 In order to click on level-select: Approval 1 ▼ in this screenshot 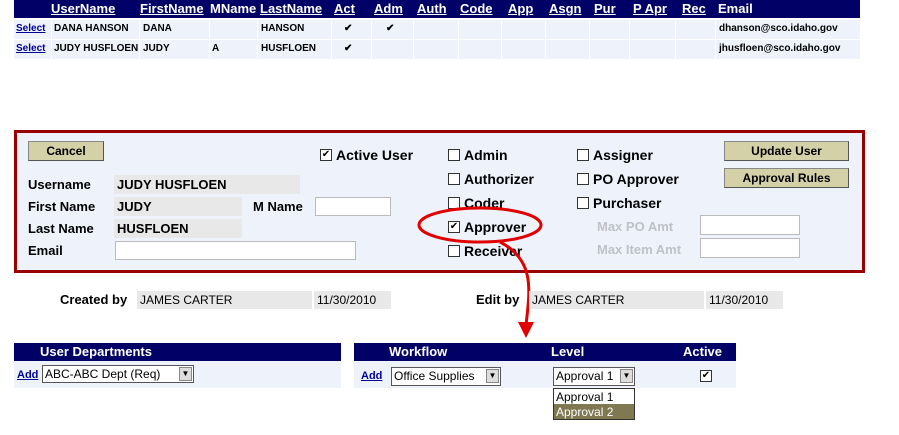, I will do `click(594, 376)`.